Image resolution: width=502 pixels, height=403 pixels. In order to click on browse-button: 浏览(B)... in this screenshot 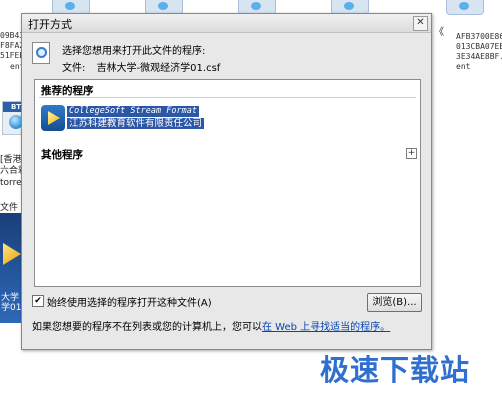, I will do `click(394, 302)`.